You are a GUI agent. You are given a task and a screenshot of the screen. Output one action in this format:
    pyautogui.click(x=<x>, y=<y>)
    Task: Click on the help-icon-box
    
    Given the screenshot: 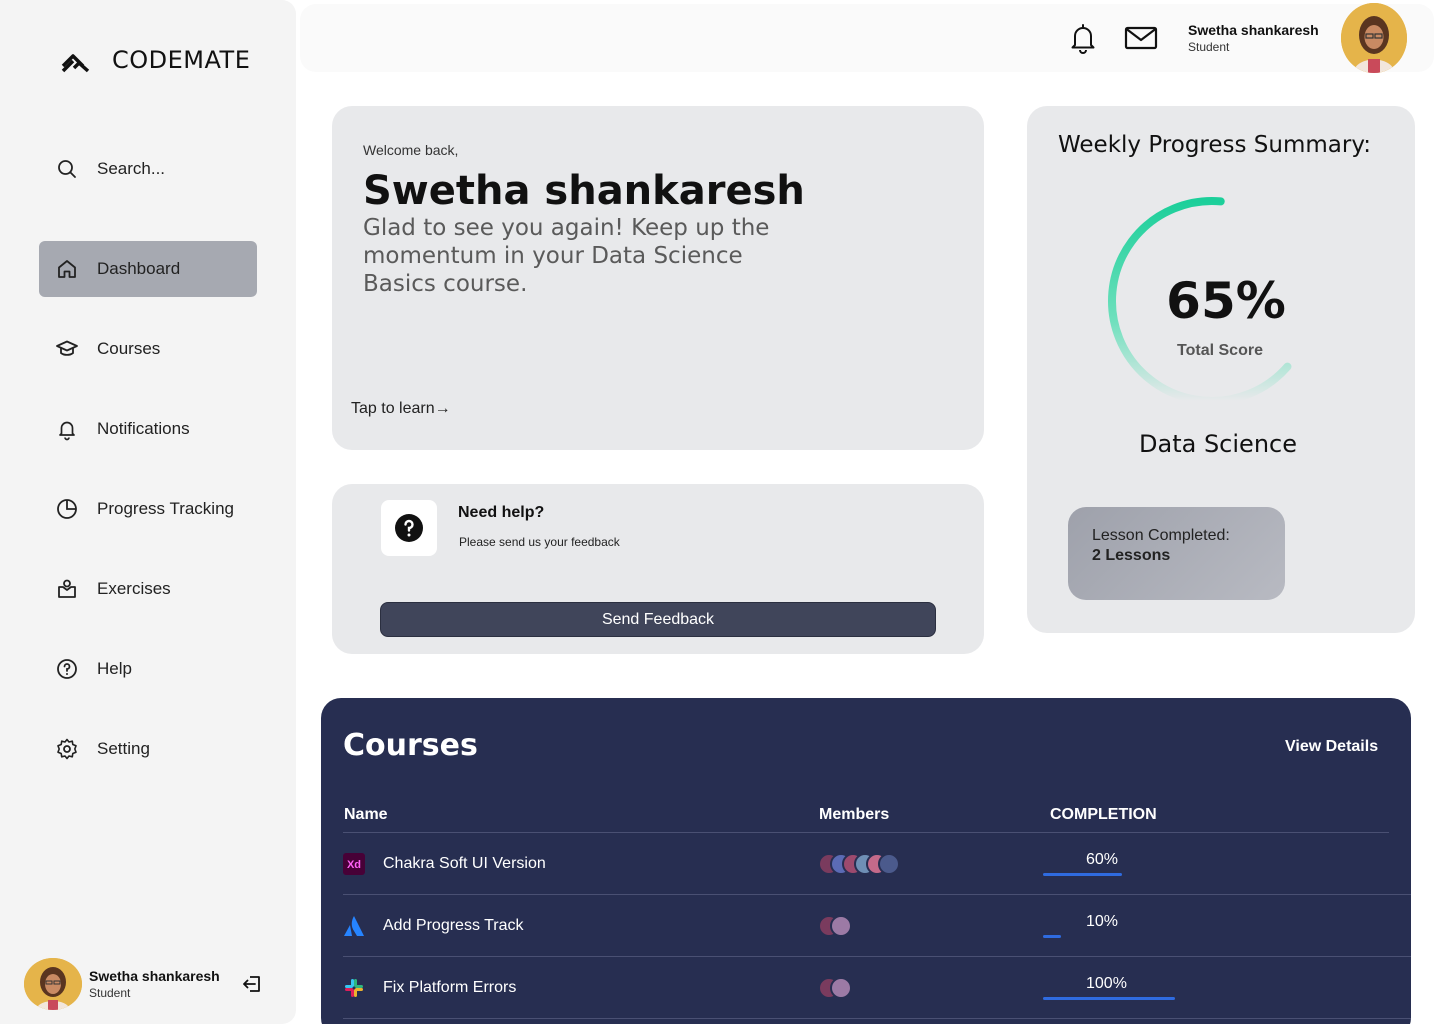 What is the action you would take?
    pyautogui.click(x=409, y=528)
    